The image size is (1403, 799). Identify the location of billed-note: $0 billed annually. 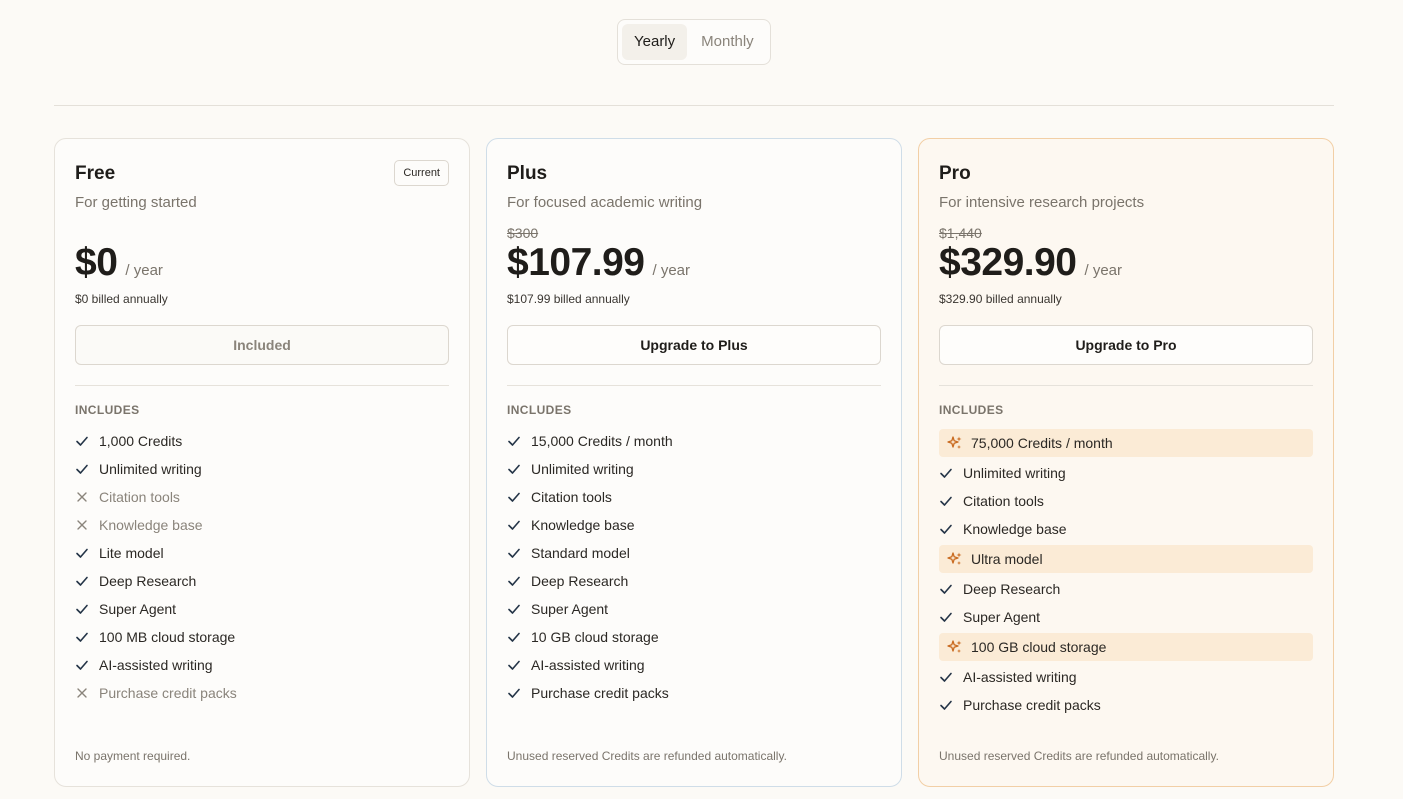
(121, 299).